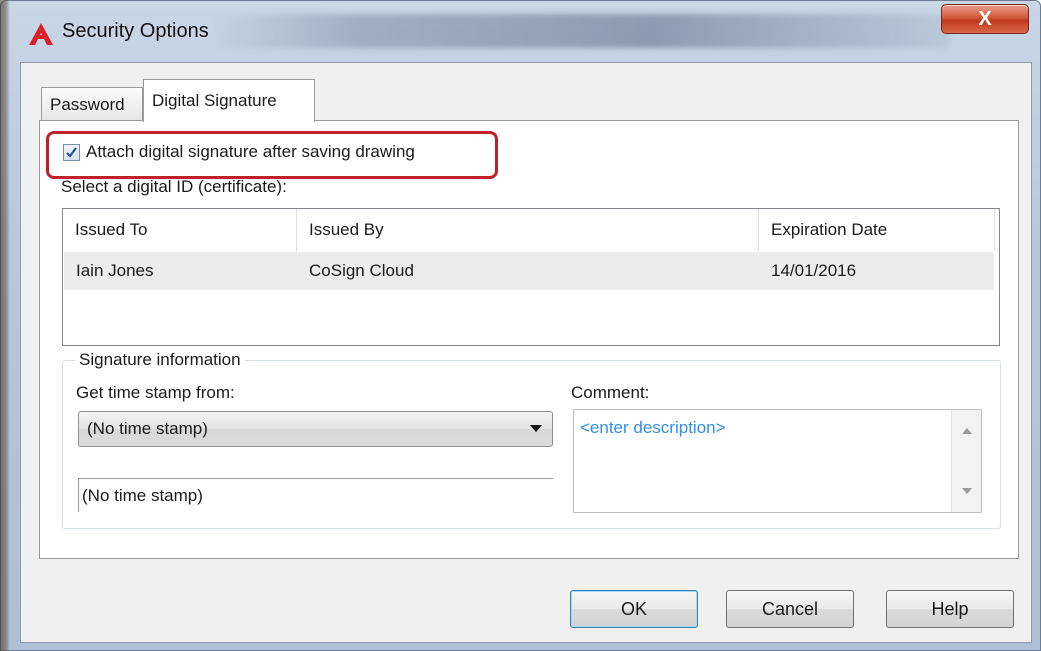  Describe the element at coordinates (536, 428) in the screenshot. I see `chevron-down-icon` at that location.